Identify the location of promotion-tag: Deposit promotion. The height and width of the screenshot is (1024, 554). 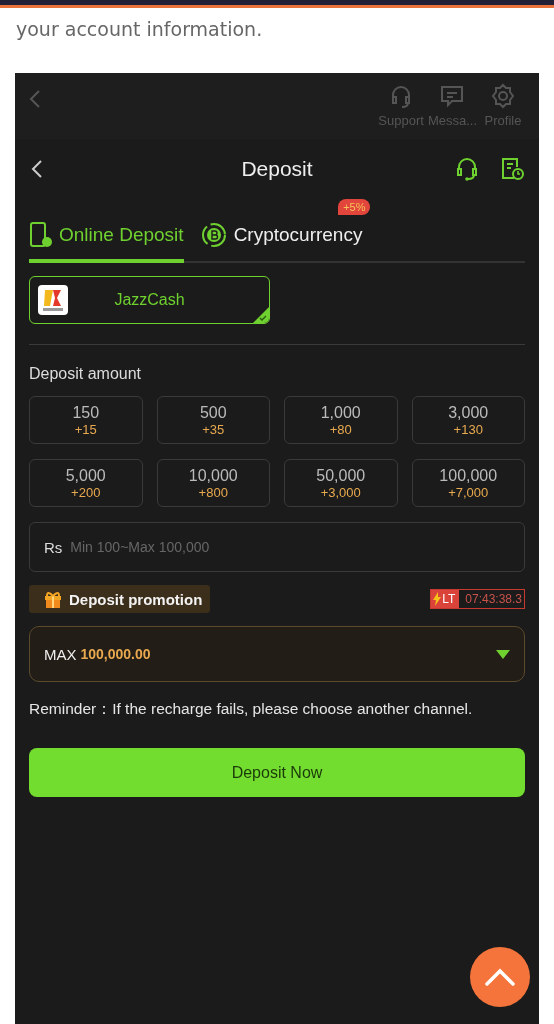
(120, 599).